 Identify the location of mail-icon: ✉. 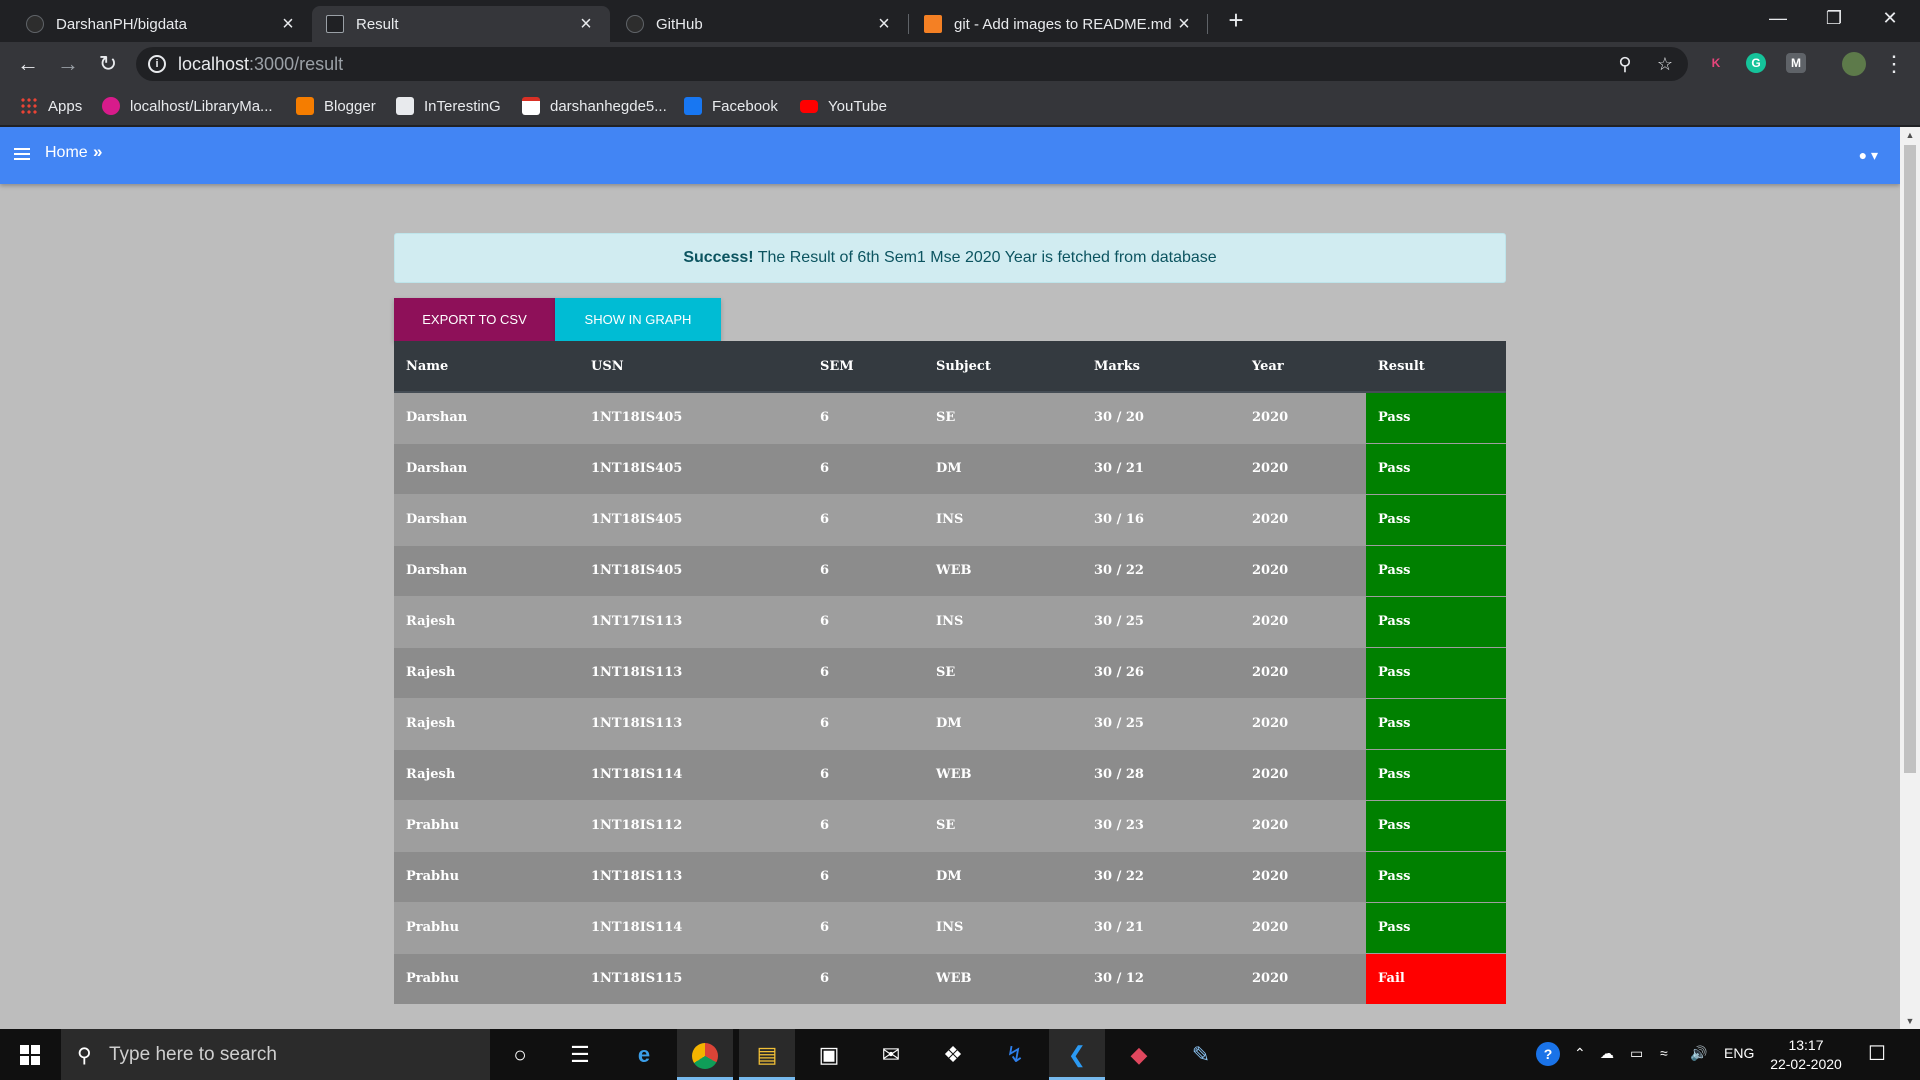
(891, 1054).